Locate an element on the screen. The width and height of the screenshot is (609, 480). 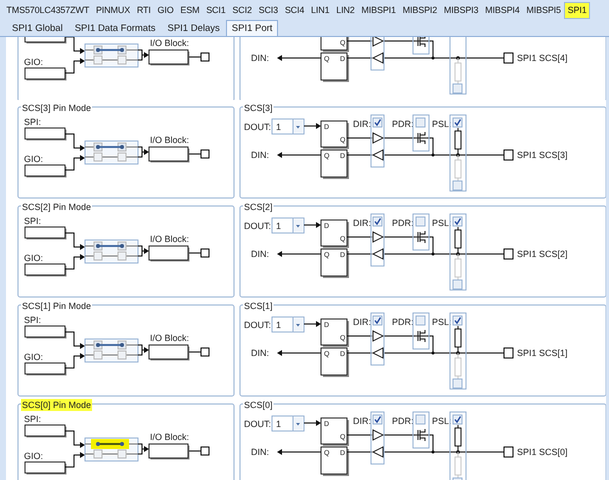
transistor-icon is located at coordinates (421, 237).